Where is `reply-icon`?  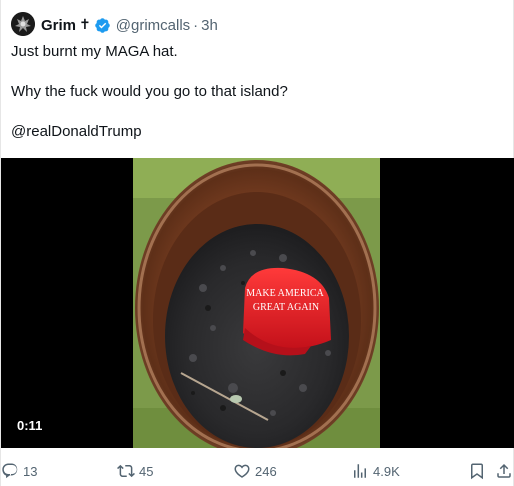 reply-icon is located at coordinates (10, 471).